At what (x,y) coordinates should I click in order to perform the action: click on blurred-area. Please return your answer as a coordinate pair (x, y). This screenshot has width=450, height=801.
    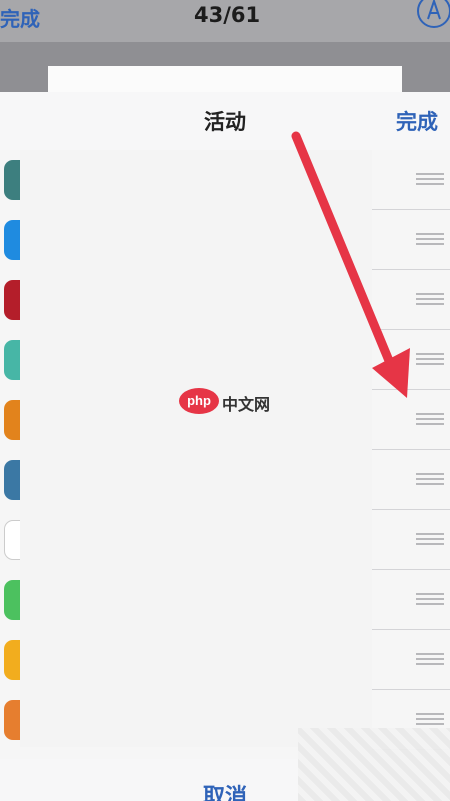
    Looking at the image, I should click on (374, 764).